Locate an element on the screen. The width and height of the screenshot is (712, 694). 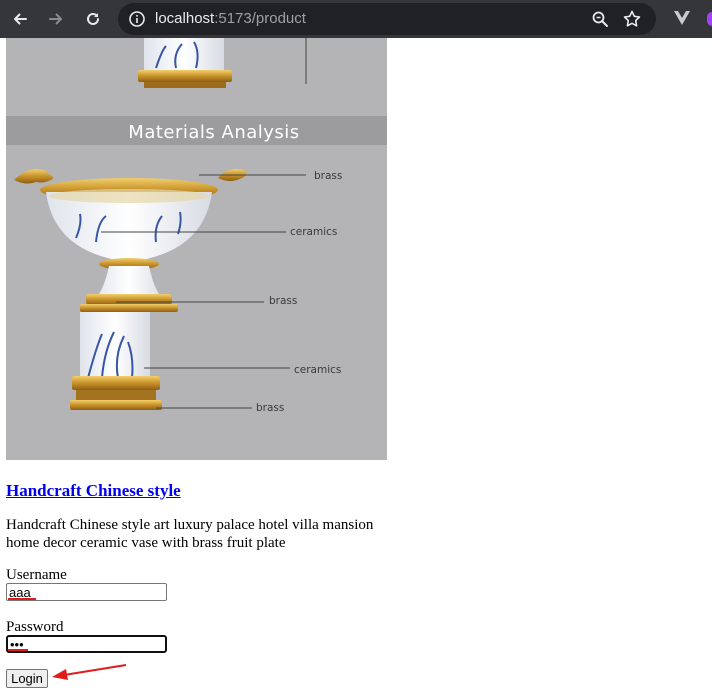
callout-ceramics-1: ceramics is located at coordinates (313, 232).